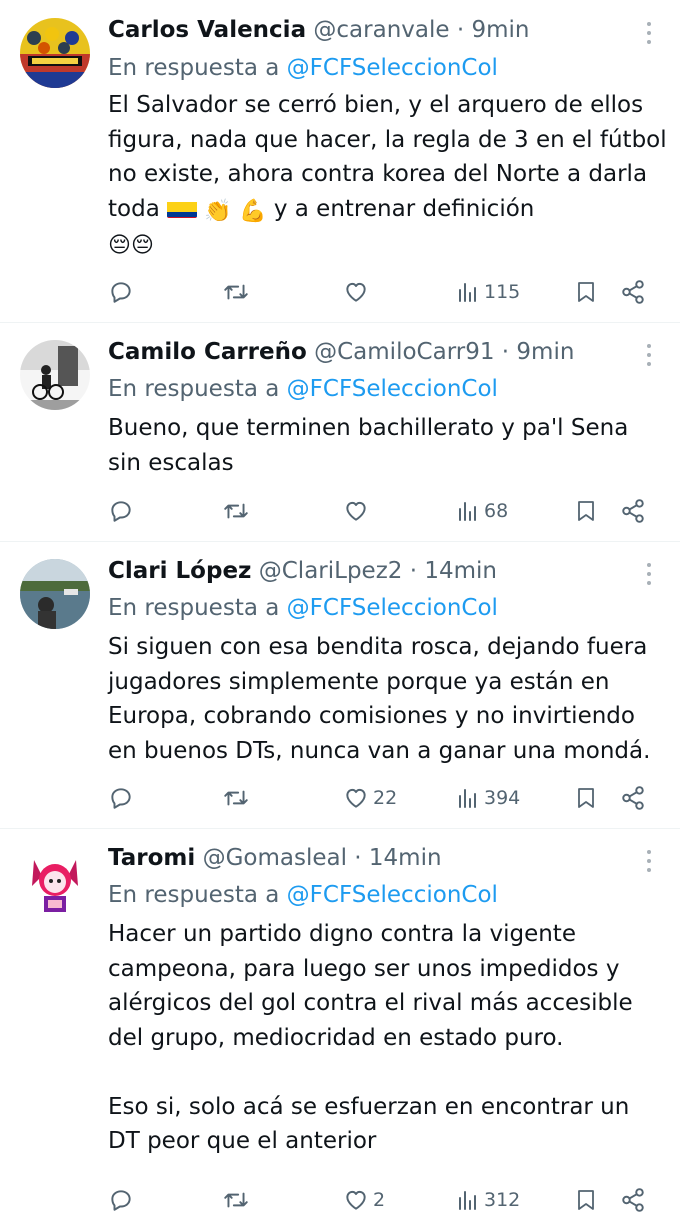 Image resolution: width=680 pixels, height=1218 pixels. What do you see at coordinates (502, 798) in the screenshot?
I see `views-count: 394` at bounding box center [502, 798].